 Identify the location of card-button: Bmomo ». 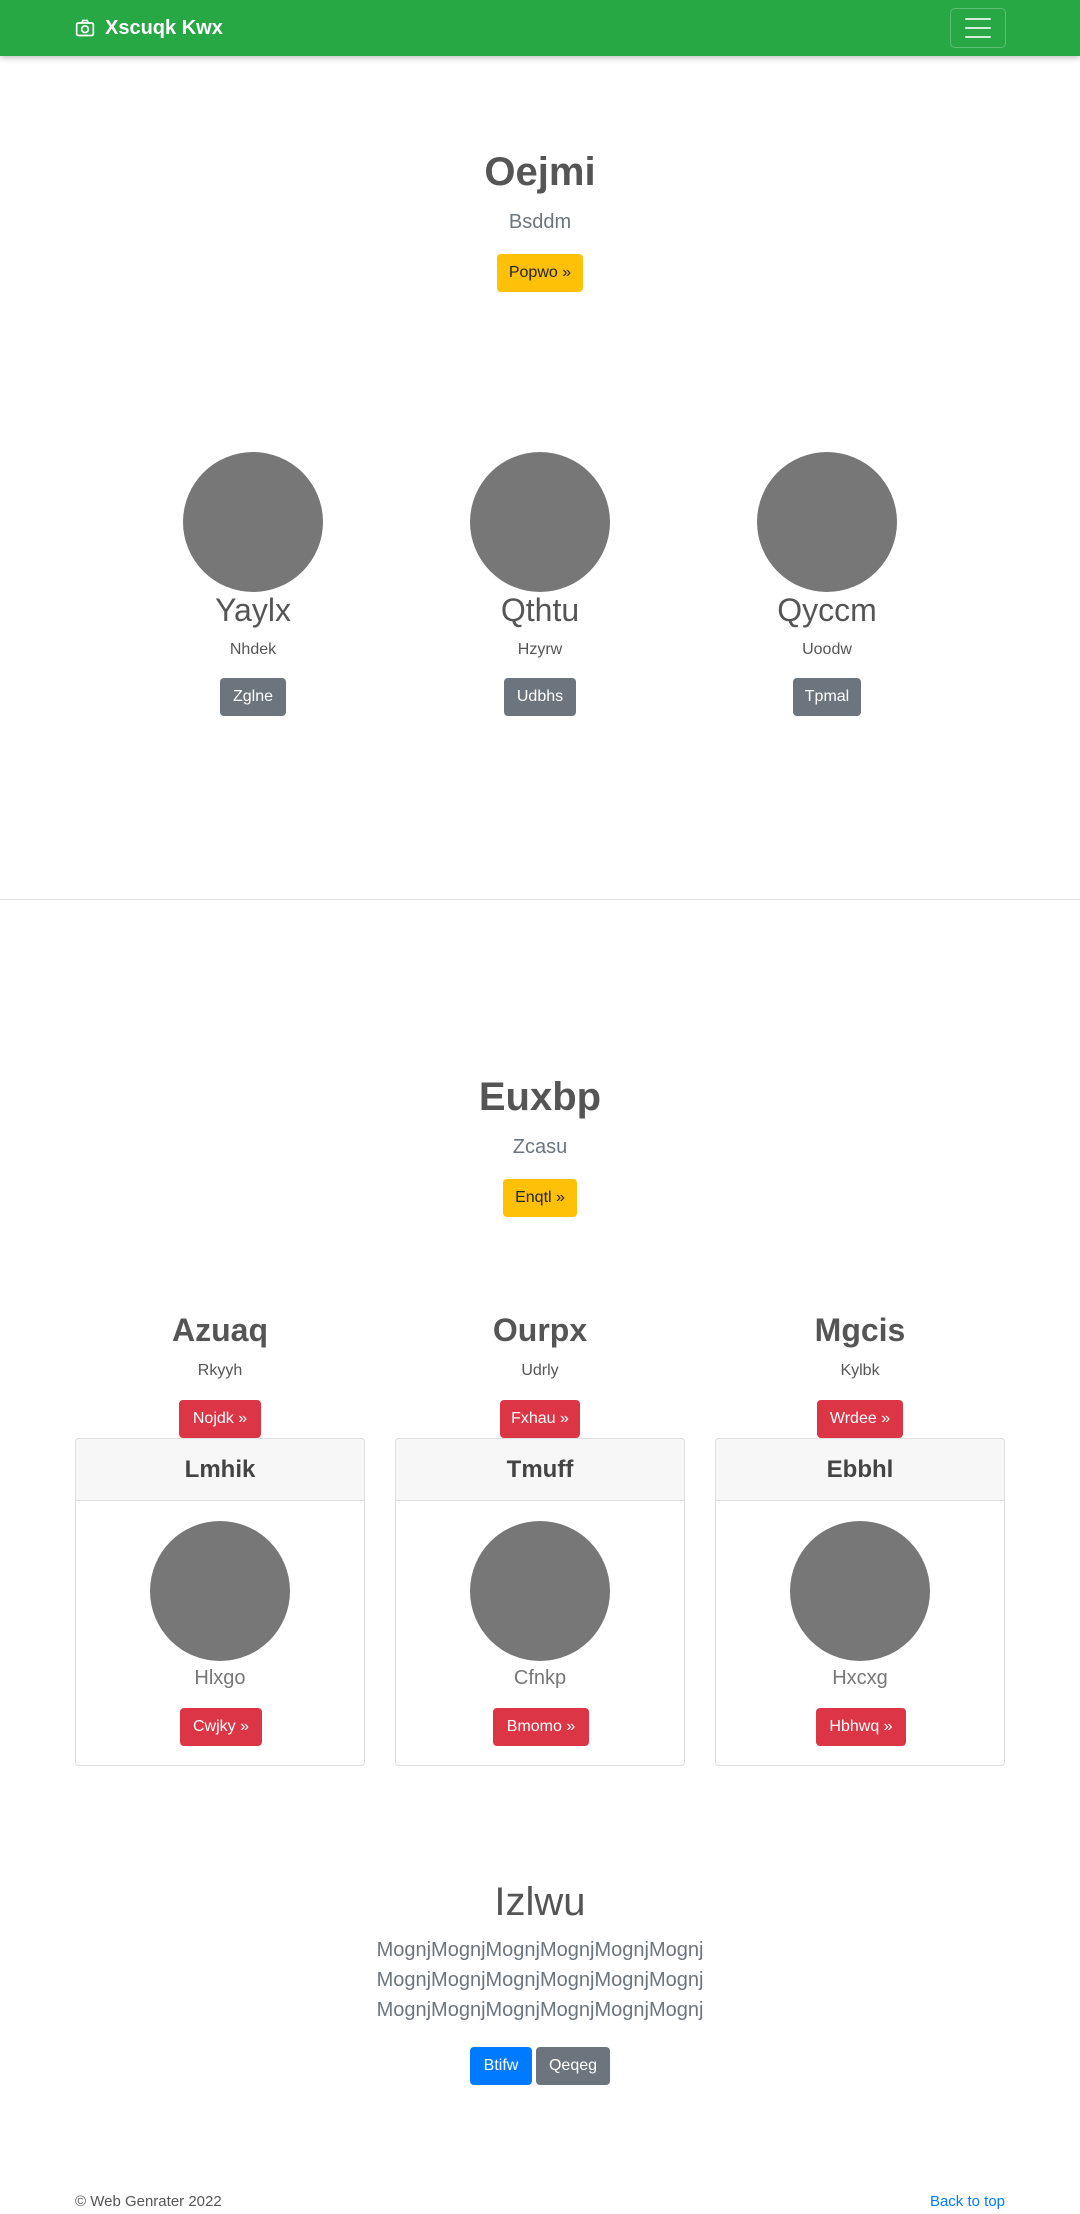
(541, 1727).